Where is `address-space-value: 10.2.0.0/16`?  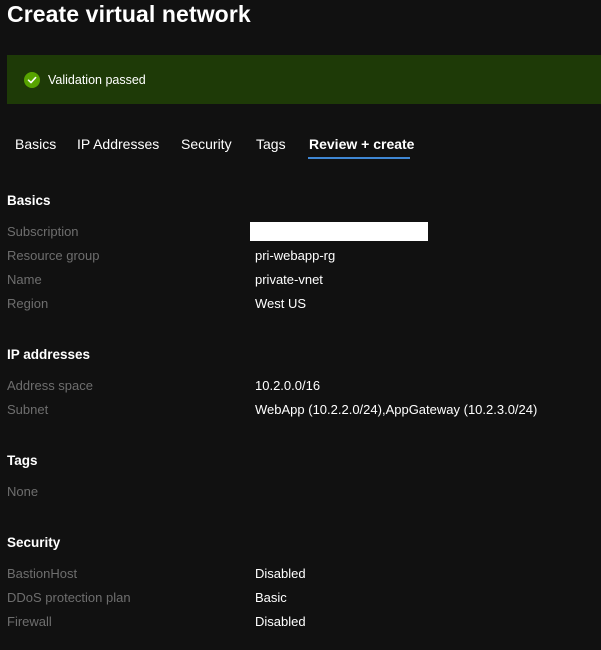
address-space-value: 10.2.0.0/16 is located at coordinates (288, 385).